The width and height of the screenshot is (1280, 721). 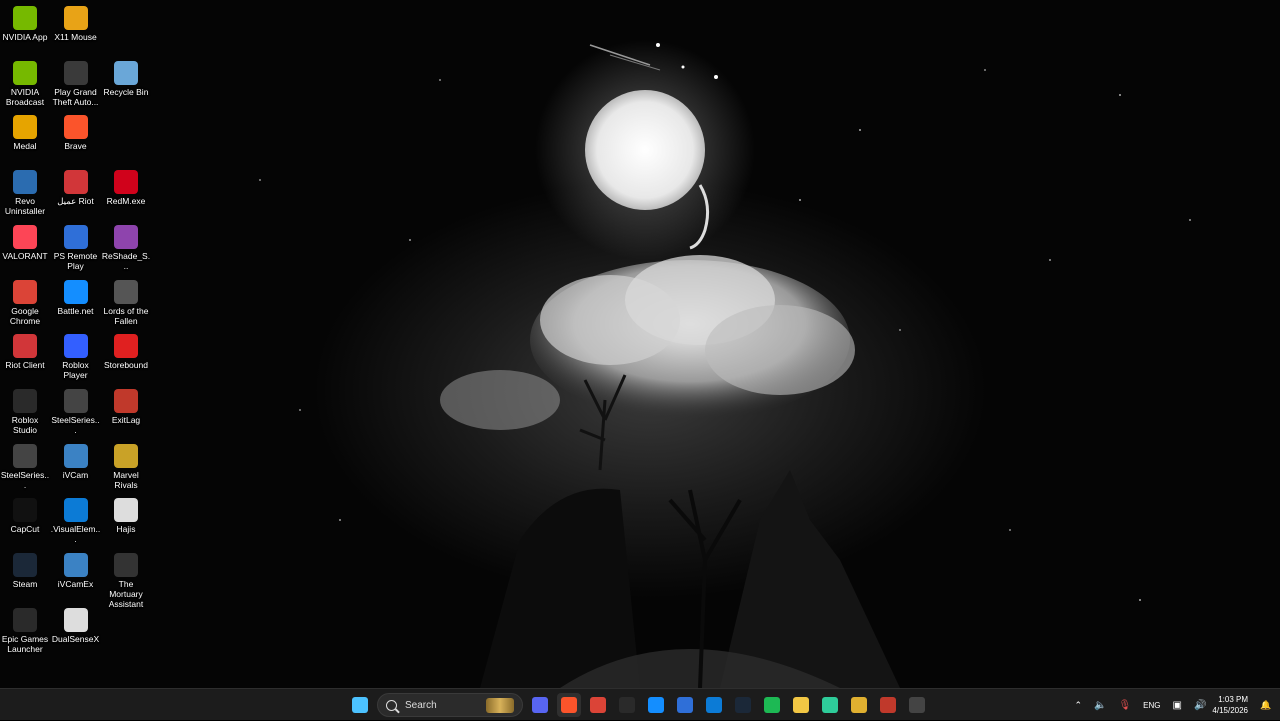 What do you see at coordinates (25, 565) in the screenshot?
I see `steam-icon` at bounding box center [25, 565].